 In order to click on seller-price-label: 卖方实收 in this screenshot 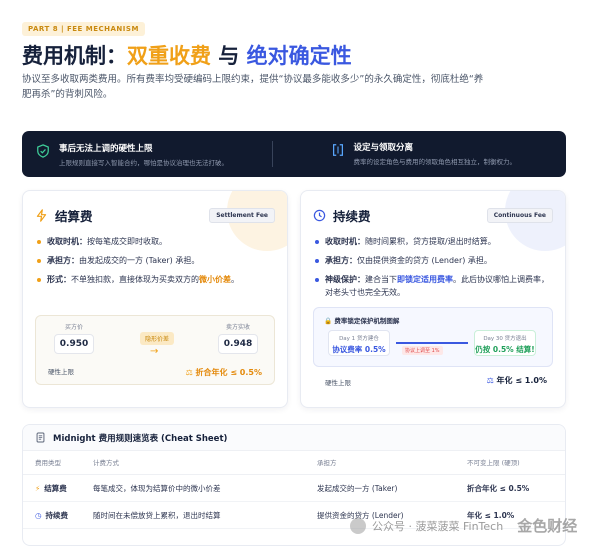, I will do `click(237, 327)`.